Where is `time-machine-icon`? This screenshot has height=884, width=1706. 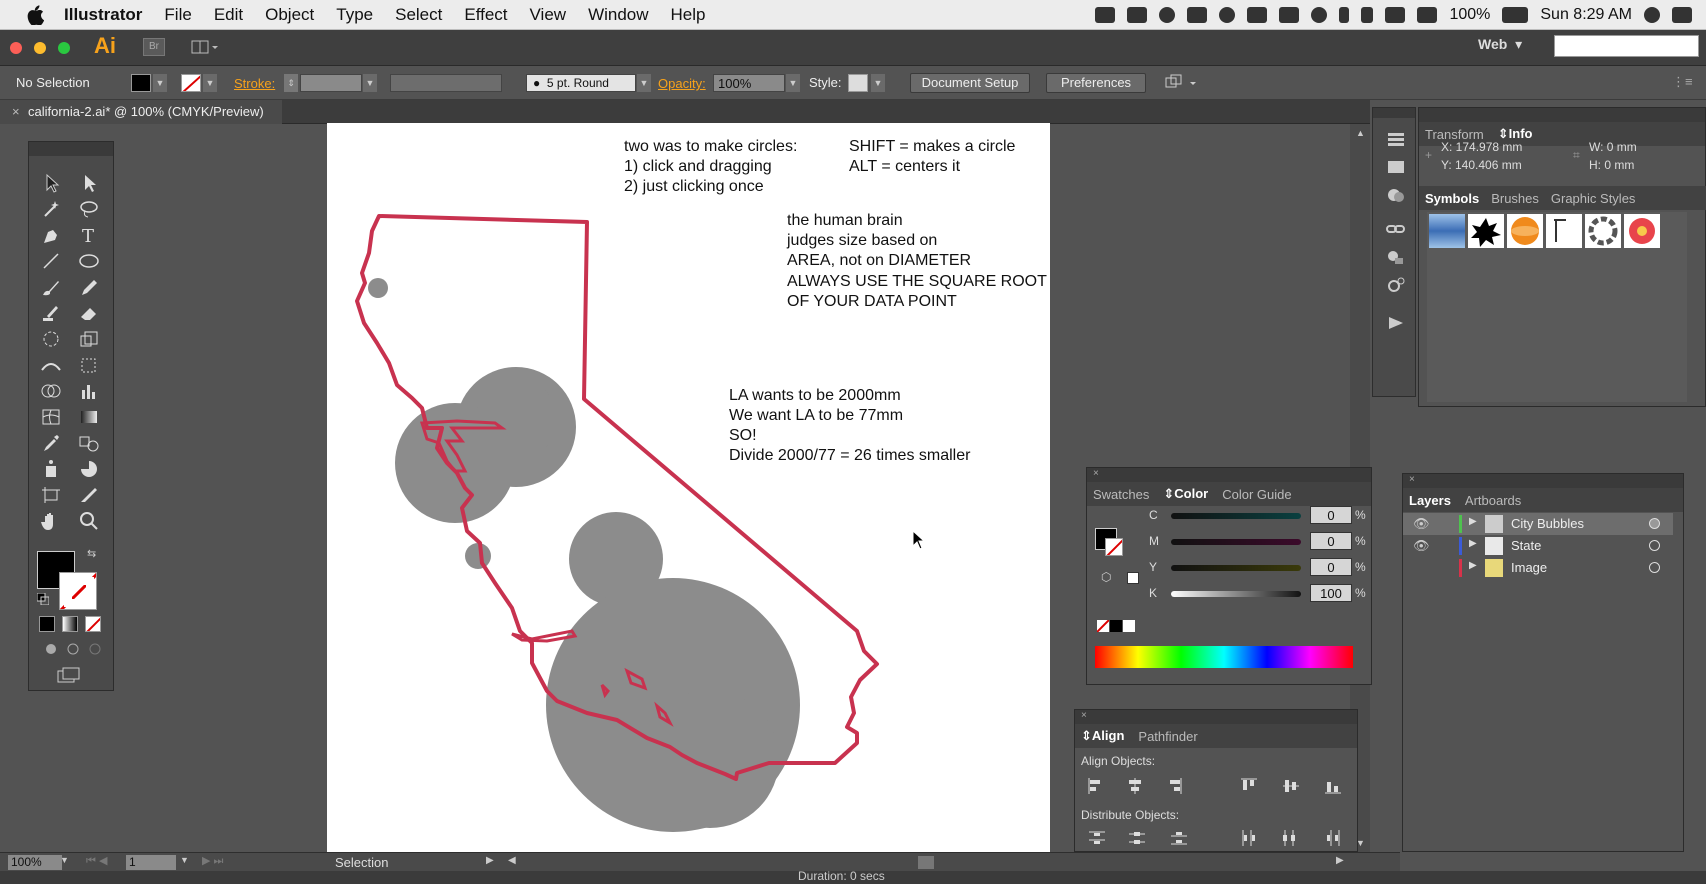 time-machine-icon is located at coordinates (1319, 15).